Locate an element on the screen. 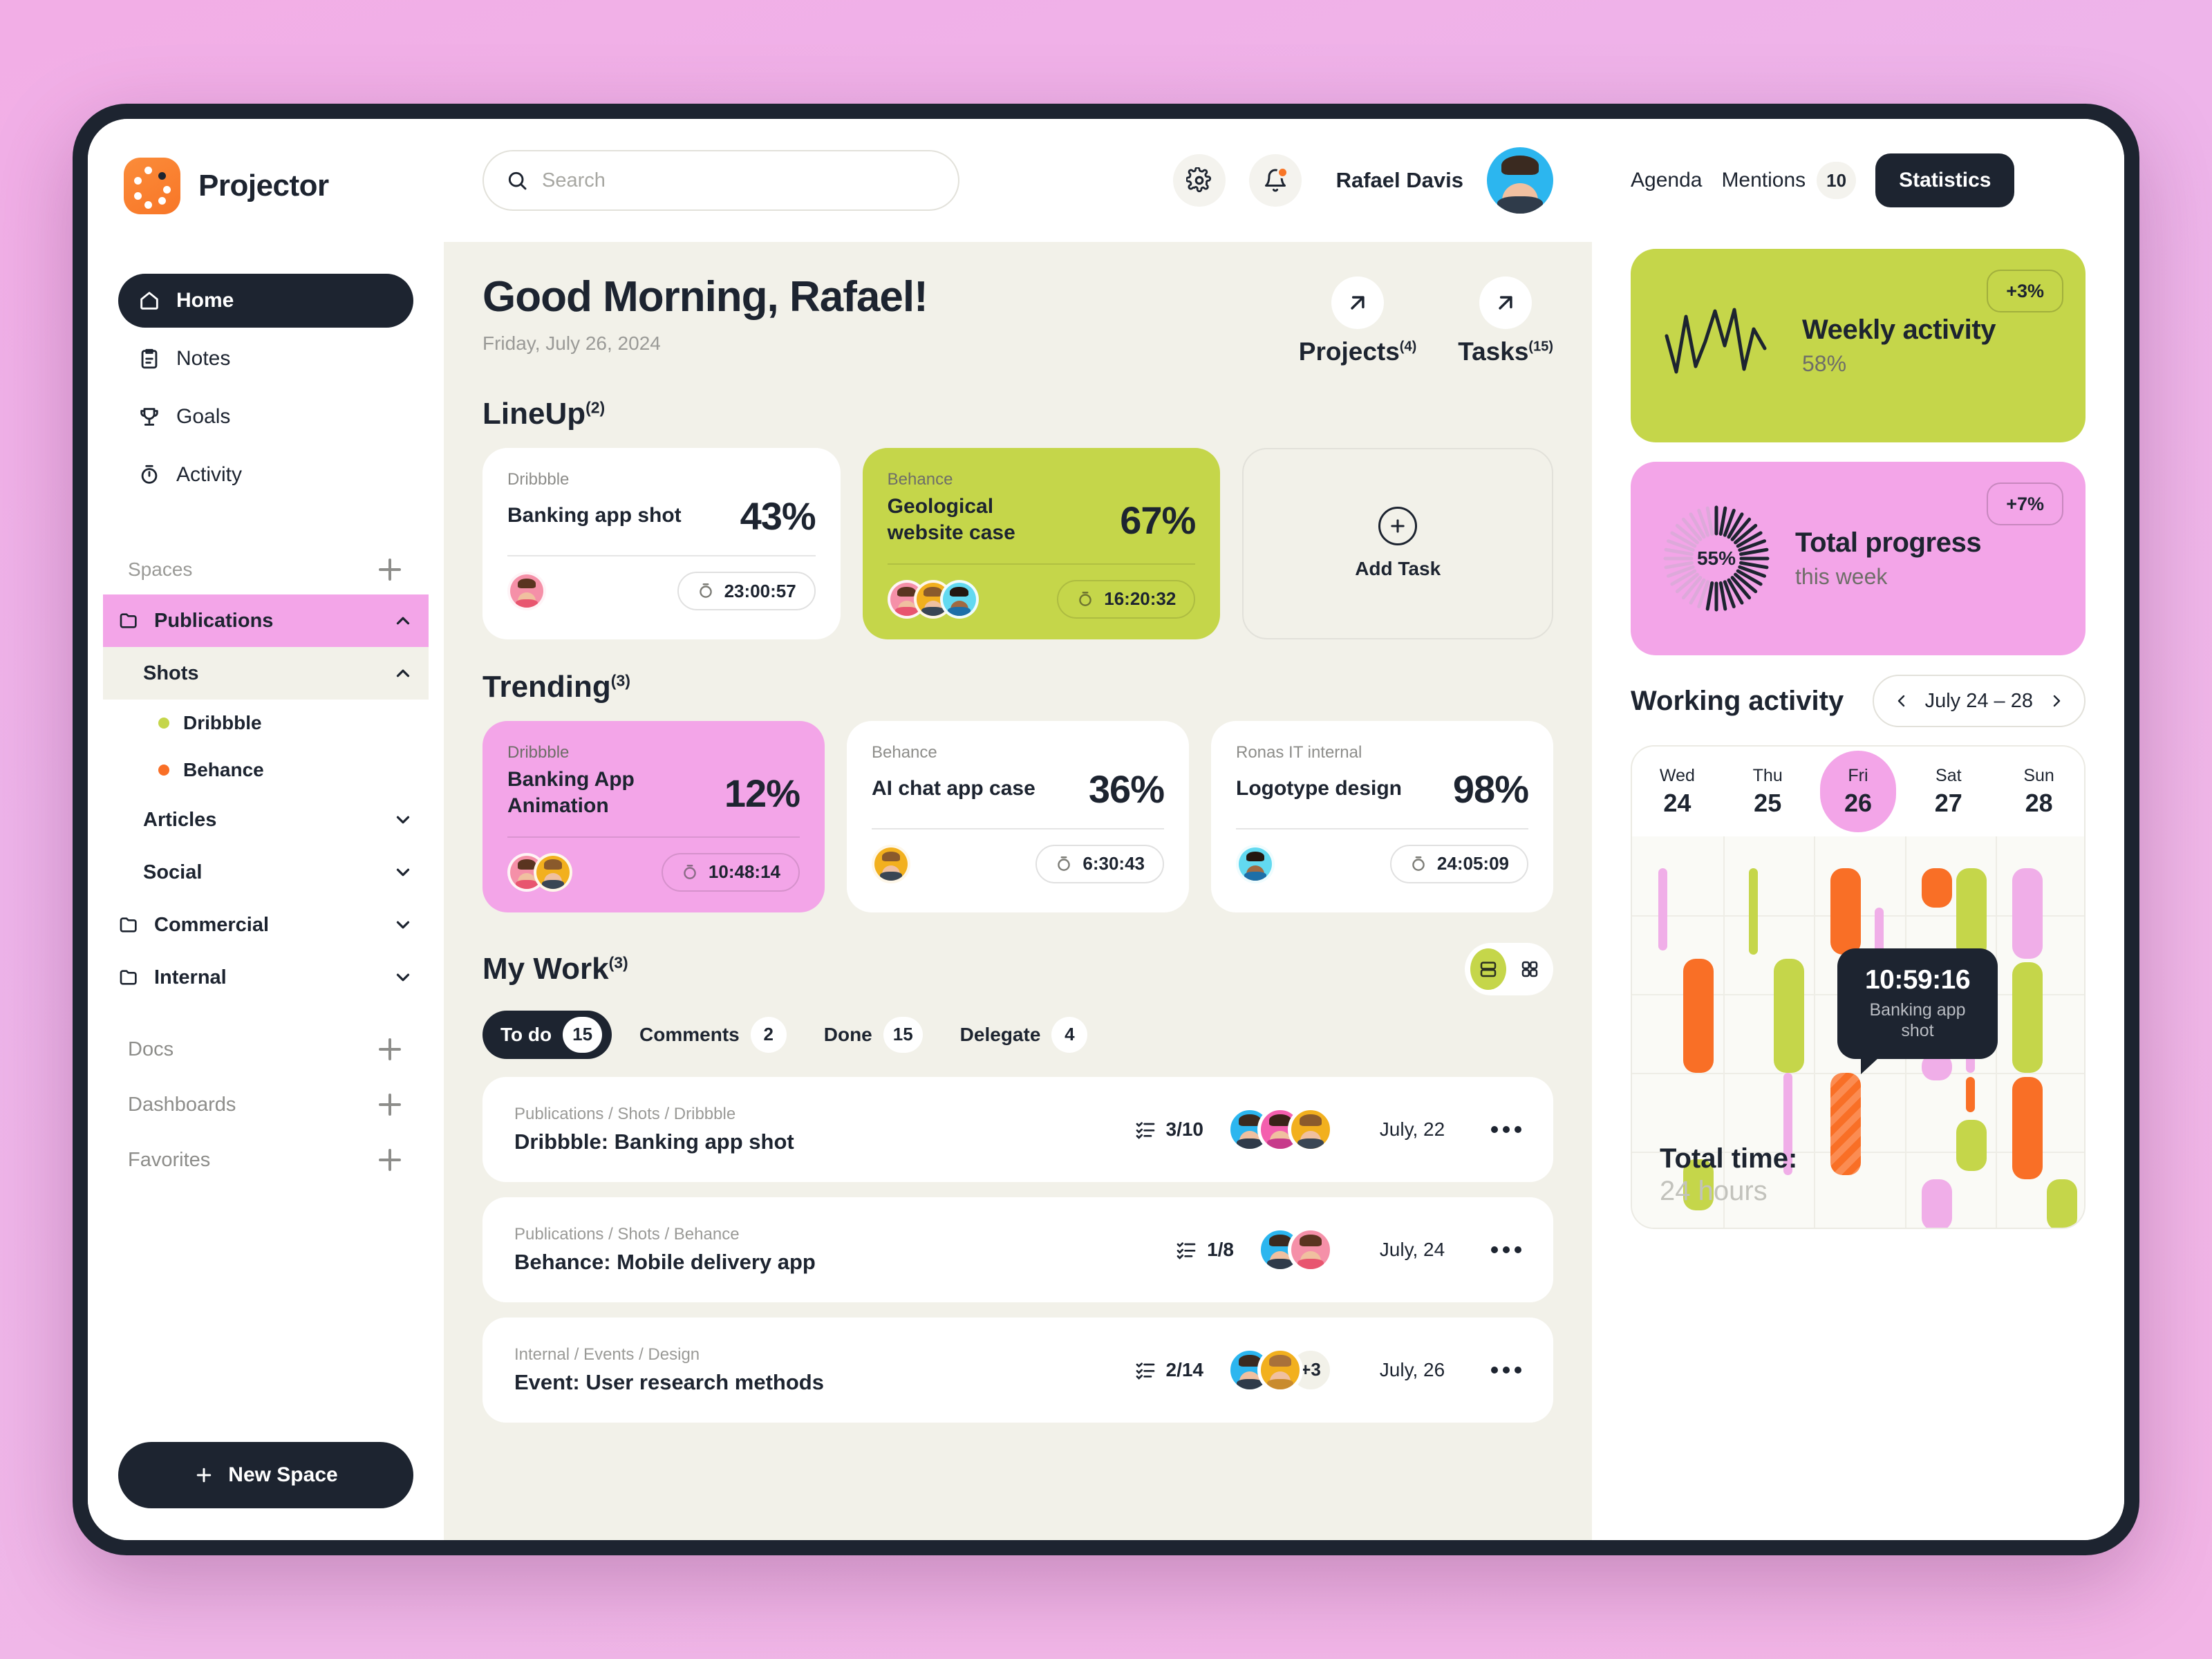  list-view-icon is located at coordinates (1488, 969).